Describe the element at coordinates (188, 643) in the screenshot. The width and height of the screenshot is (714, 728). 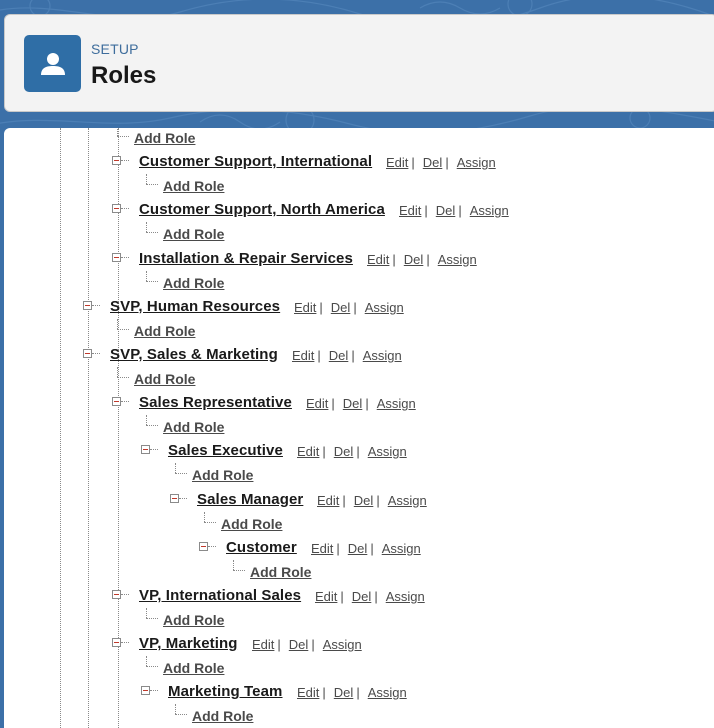
I see `role-name-link: VP, Marketing` at that location.